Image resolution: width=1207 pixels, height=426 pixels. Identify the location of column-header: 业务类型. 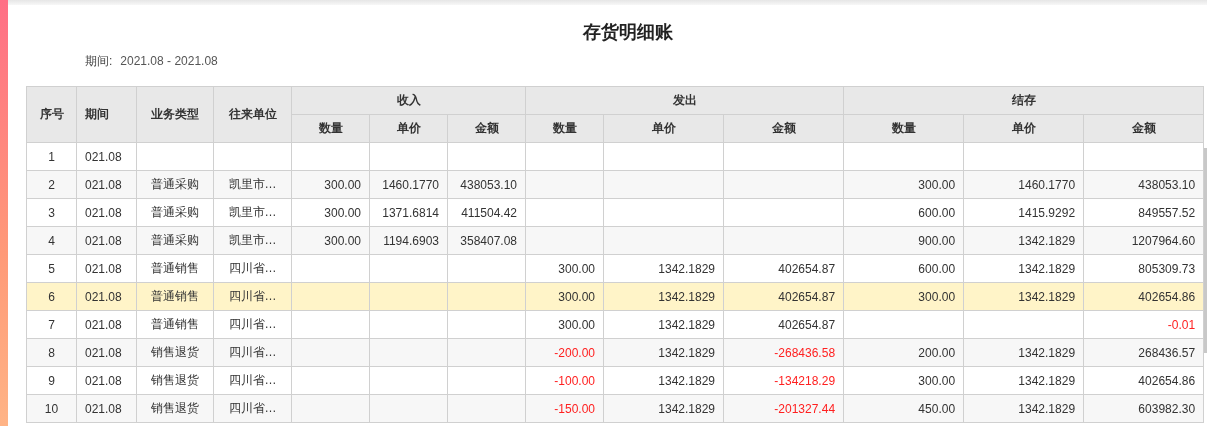
(175, 114).